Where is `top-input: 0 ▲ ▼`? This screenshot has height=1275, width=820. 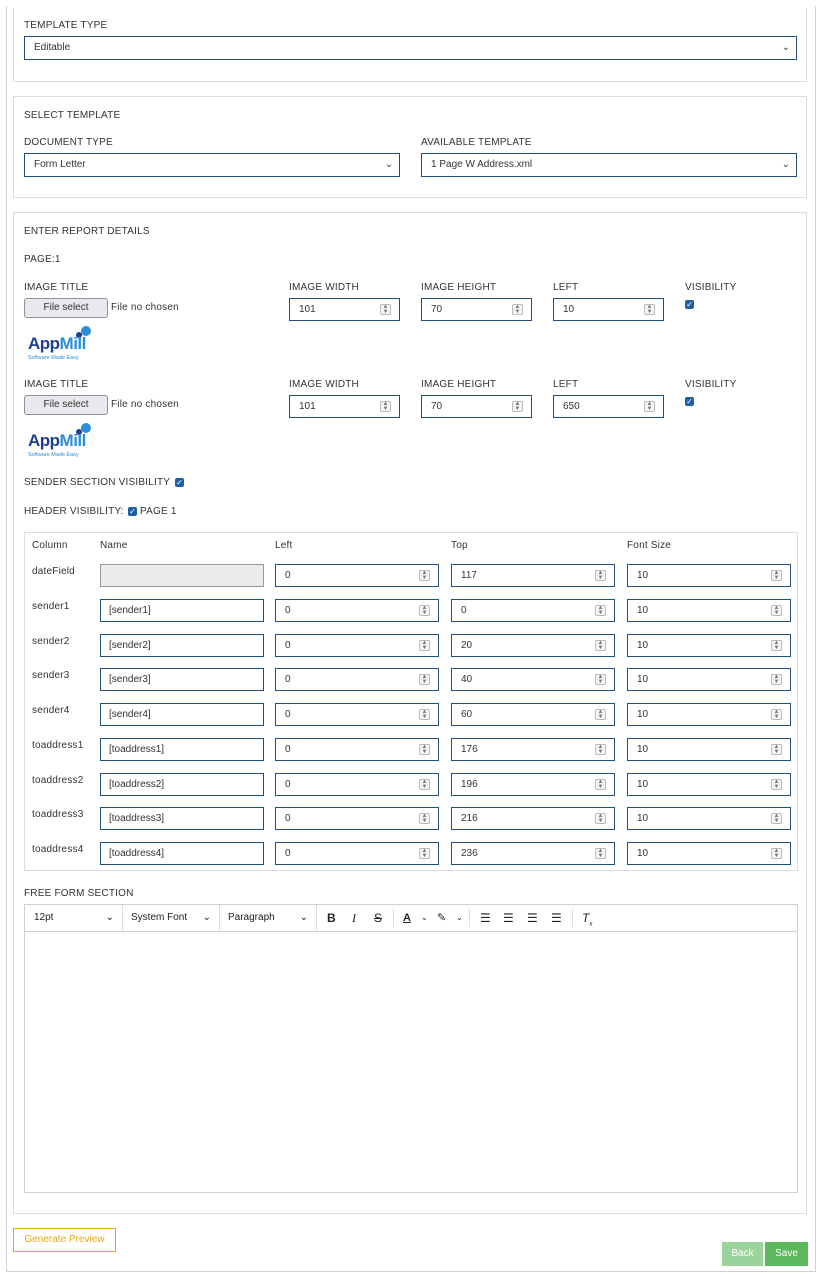
top-input: 0 ▲ ▼ is located at coordinates (533, 610).